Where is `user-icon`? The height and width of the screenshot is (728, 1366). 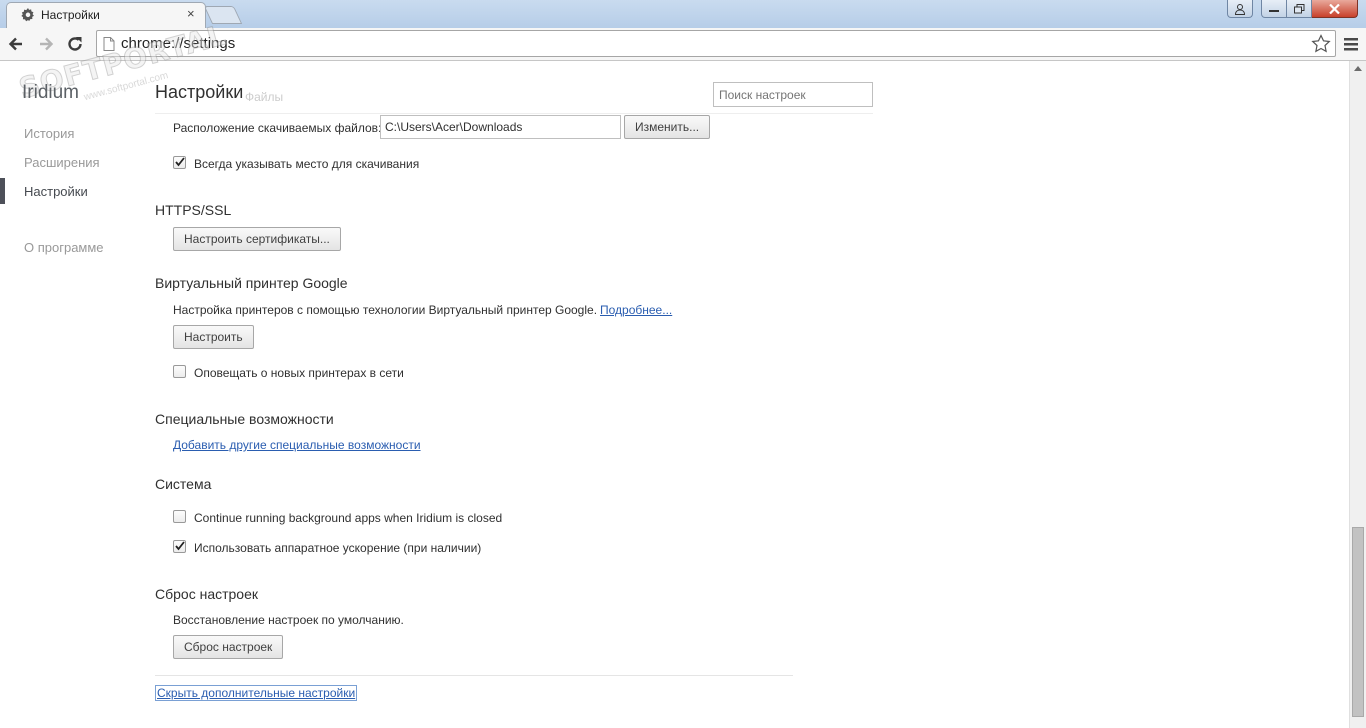
user-icon is located at coordinates (1240, 9).